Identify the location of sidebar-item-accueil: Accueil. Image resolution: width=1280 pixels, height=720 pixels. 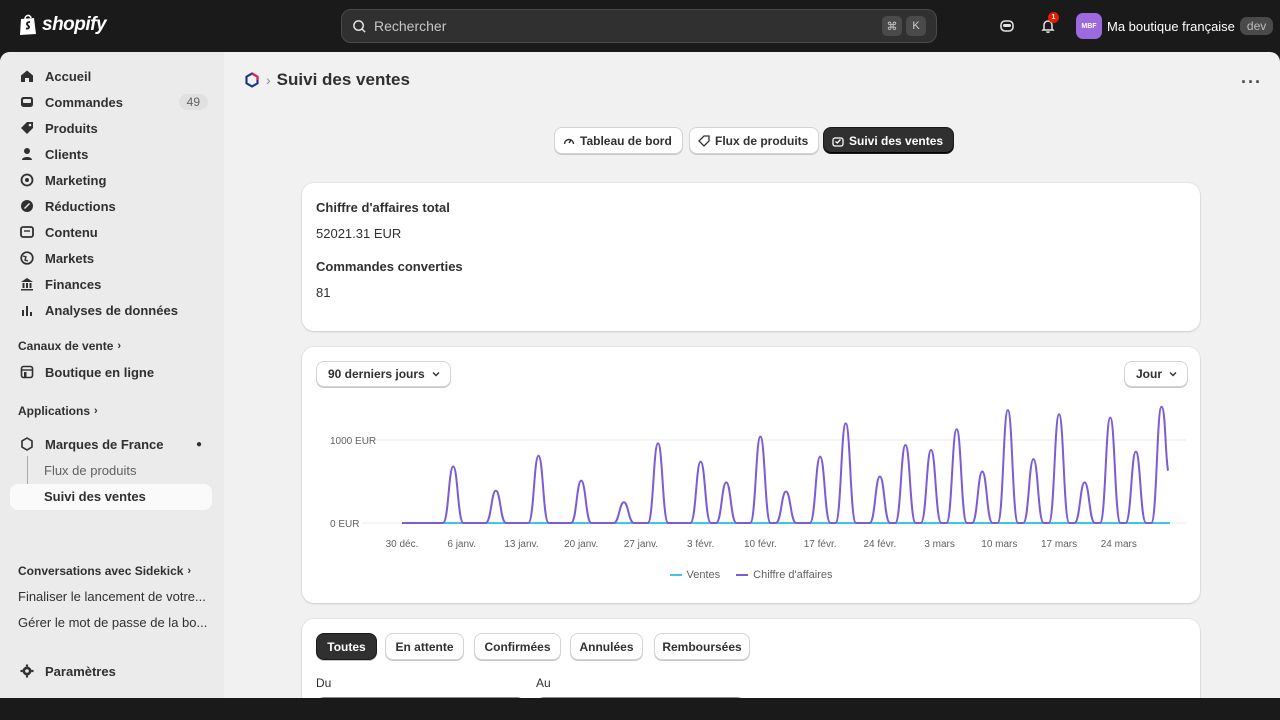
(111, 76).